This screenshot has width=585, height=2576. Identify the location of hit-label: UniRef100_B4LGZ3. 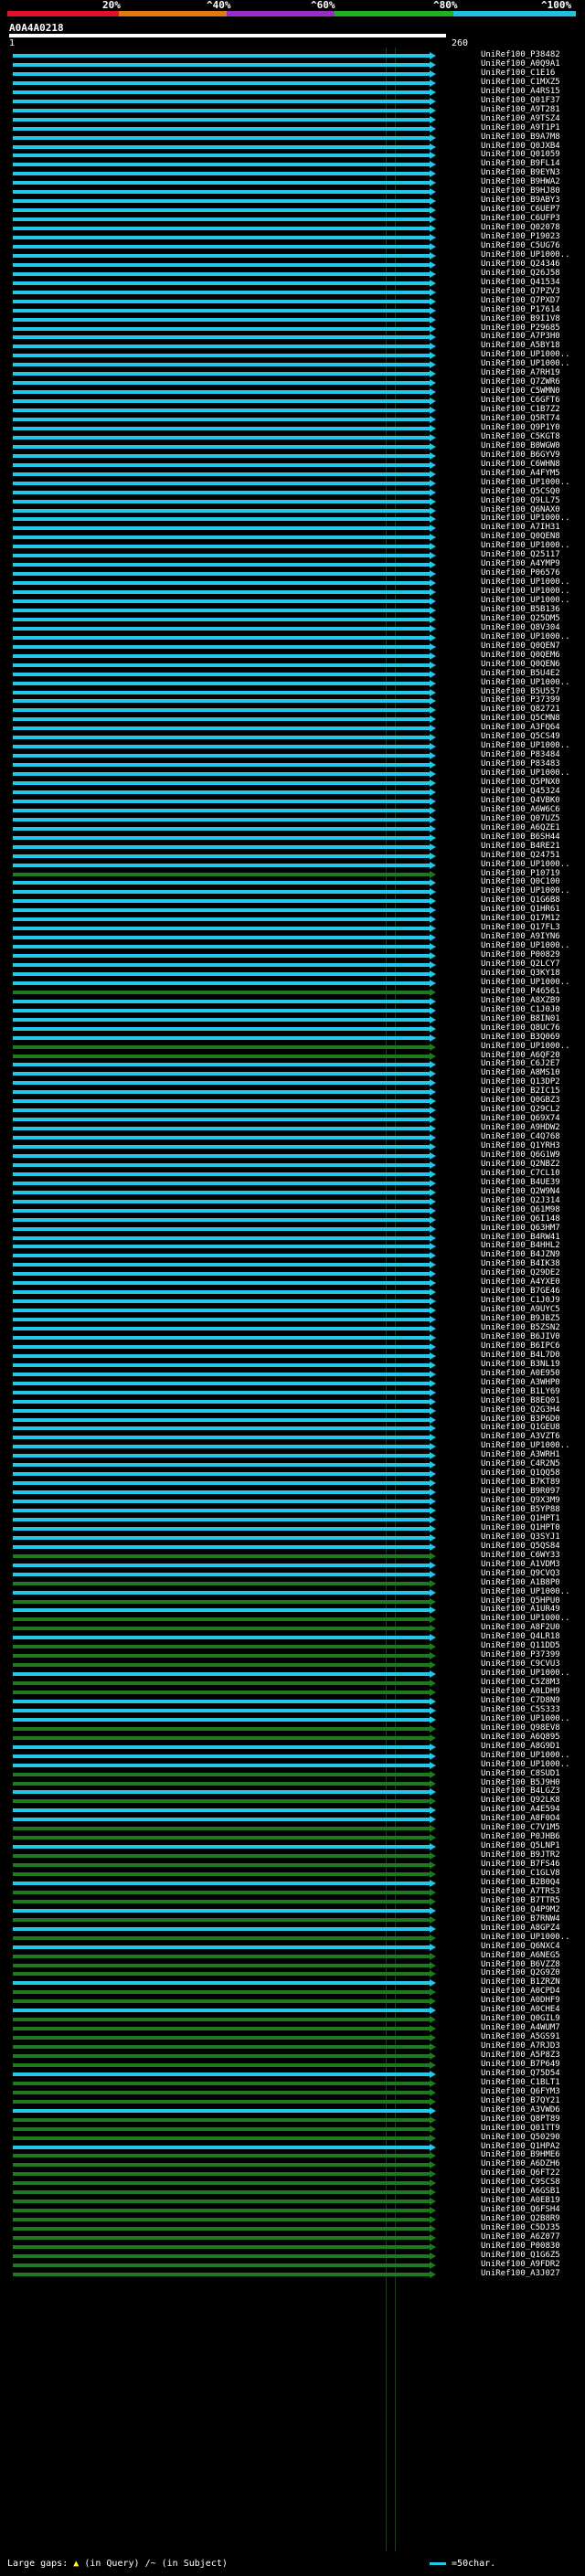
(520, 1791).